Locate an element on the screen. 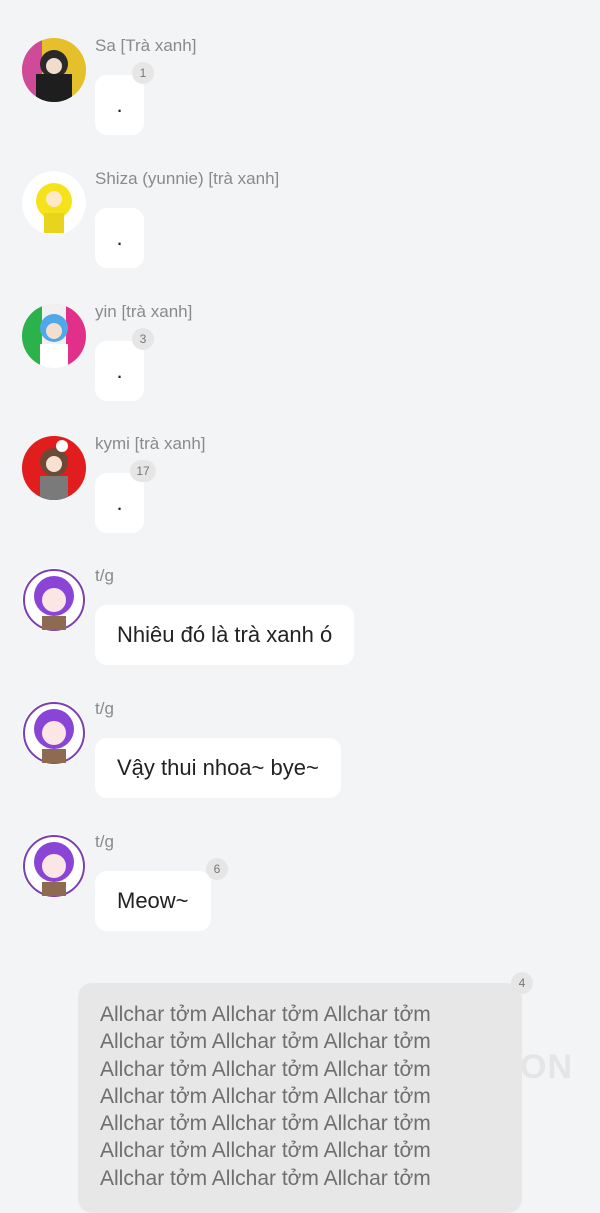 Image resolution: width=600 pixels, height=1213 pixels. sender-name: yin [trà xanh] is located at coordinates (144, 311).